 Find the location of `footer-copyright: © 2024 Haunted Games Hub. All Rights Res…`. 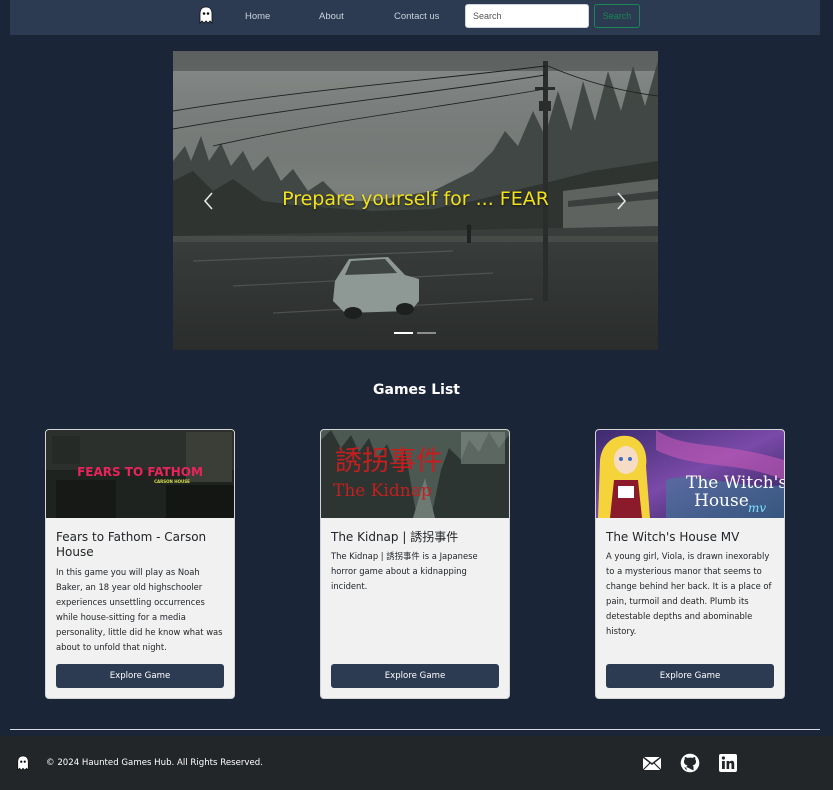

footer-copyright: © 2024 Haunted Games Hub. All Rights Res… is located at coordinates (154, 763).